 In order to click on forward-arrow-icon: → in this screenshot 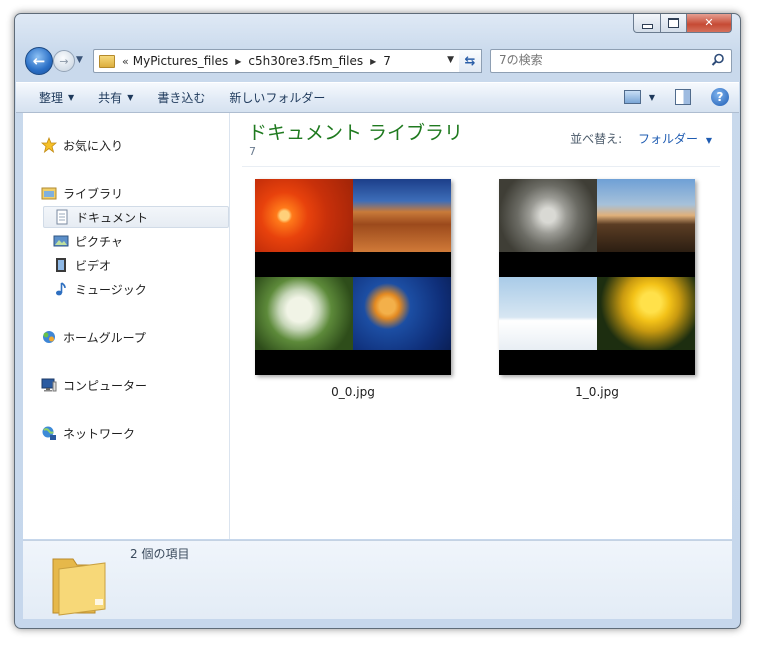, I will do `click(64, 61)`.